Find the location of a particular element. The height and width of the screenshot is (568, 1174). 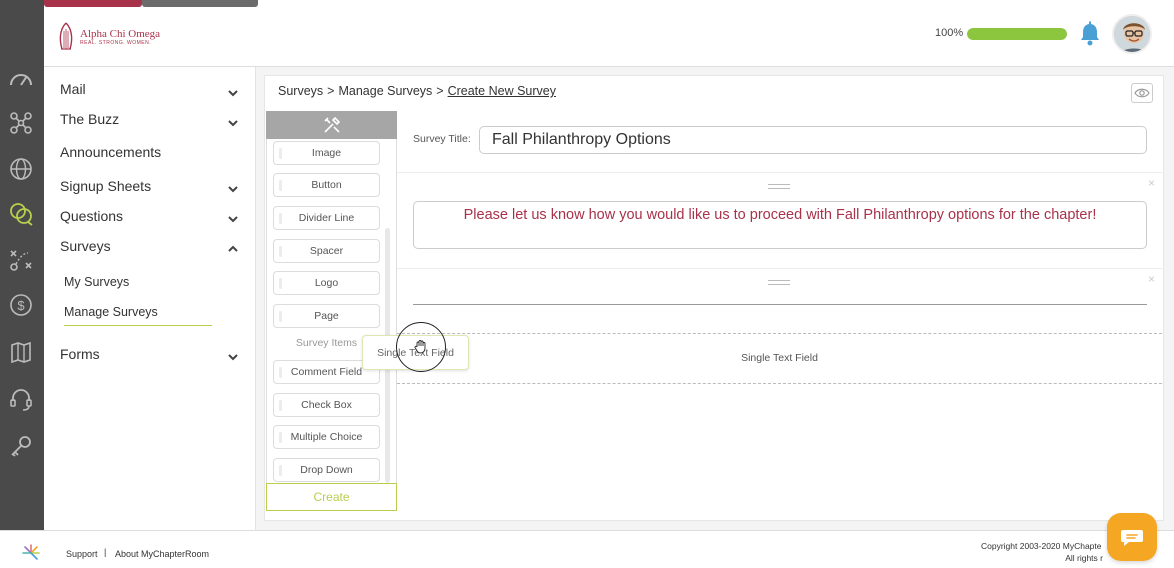

divider-line-block is located at coordinates (780, 304).